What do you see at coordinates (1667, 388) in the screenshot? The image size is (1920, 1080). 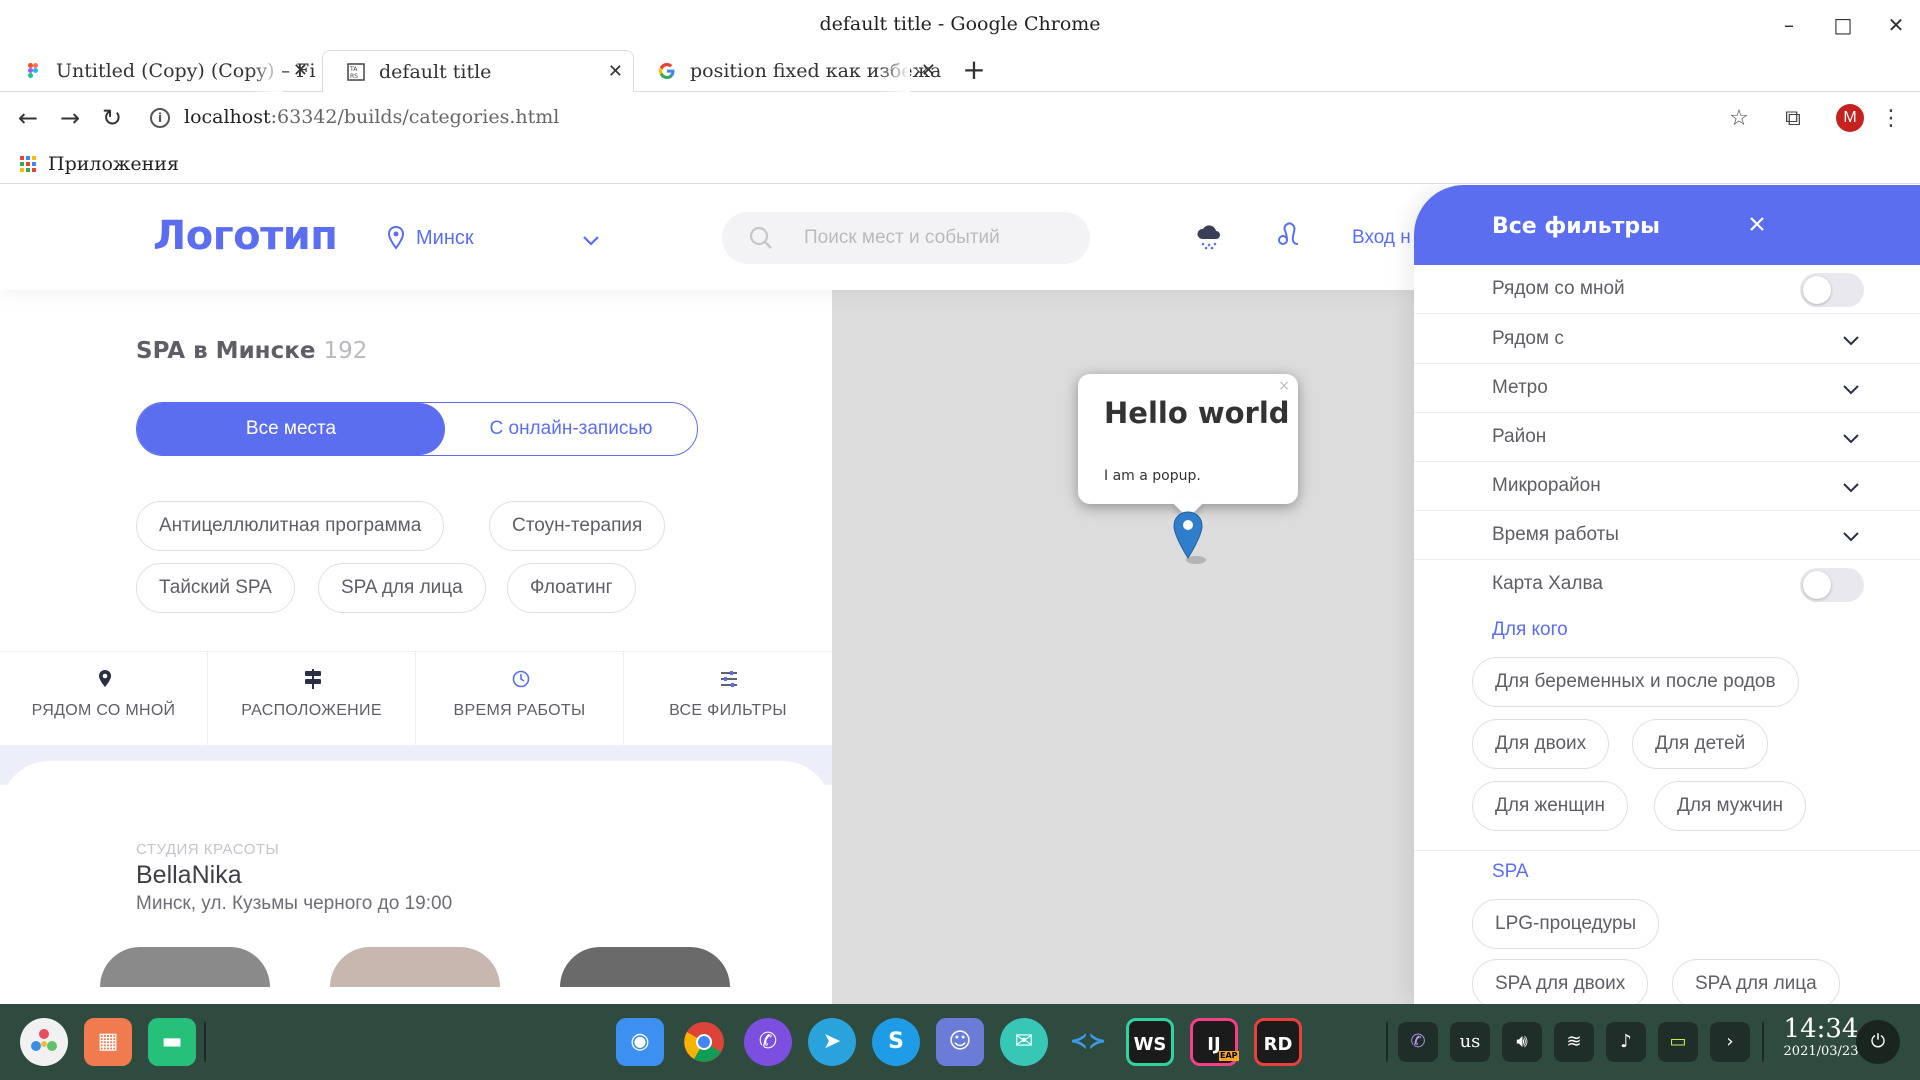 I see `filter-row-metro: Метро` at bounding box center [1667, 388].